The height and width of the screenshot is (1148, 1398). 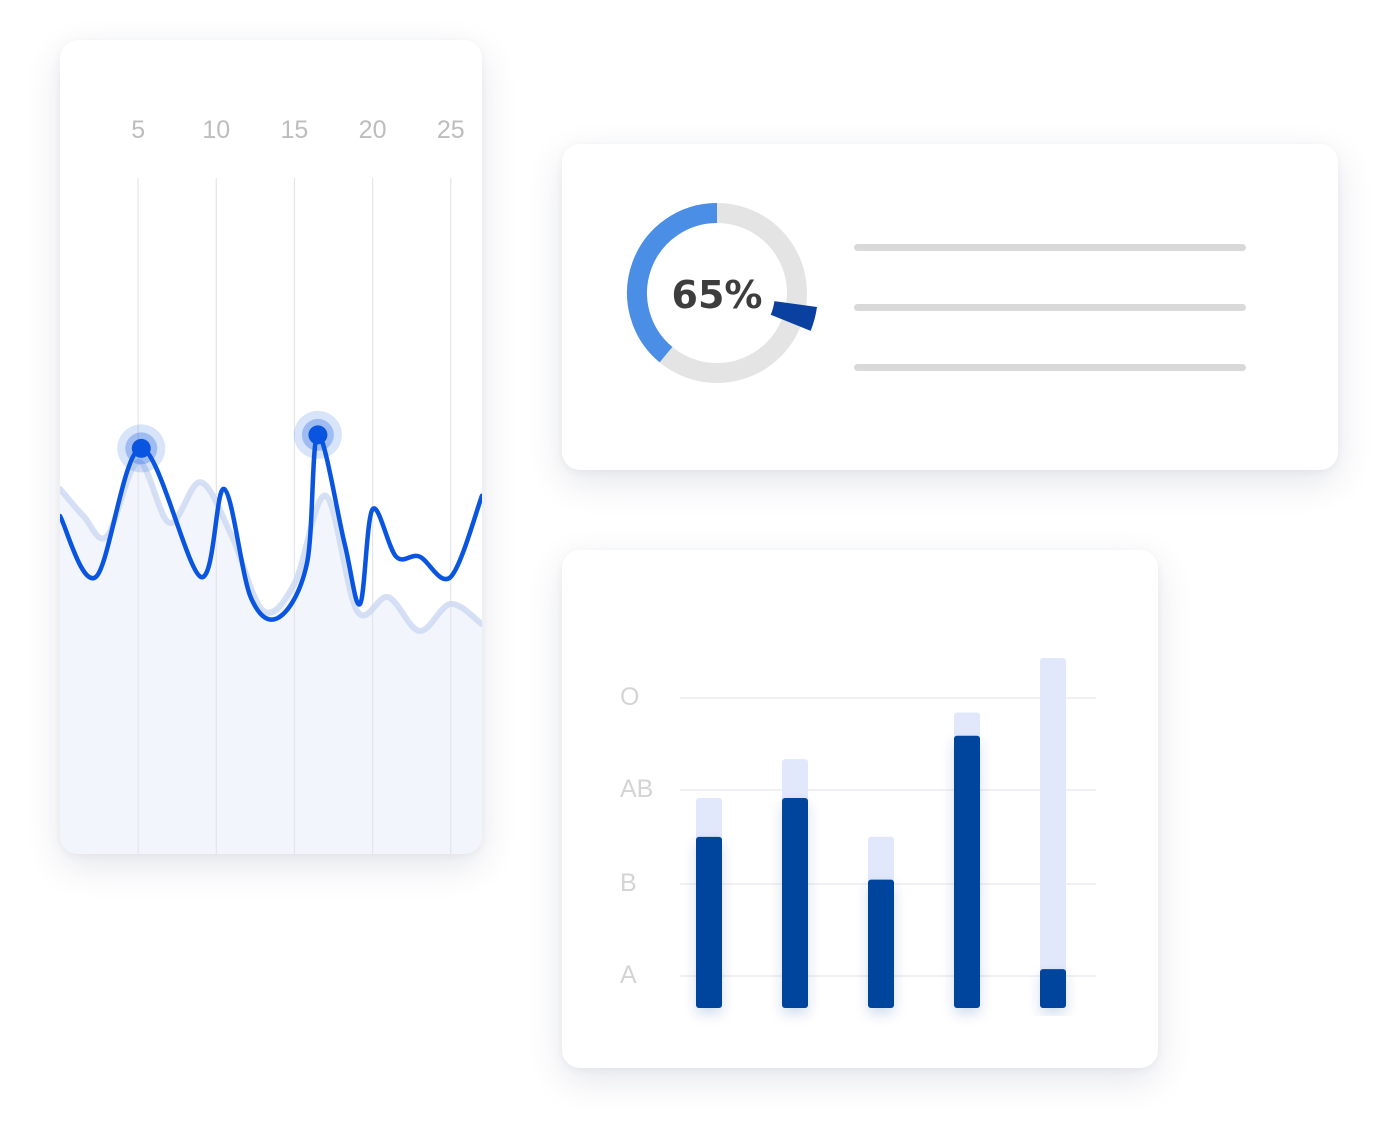 I want to click on x-tick-label: 15, so click(x=295, y=130).